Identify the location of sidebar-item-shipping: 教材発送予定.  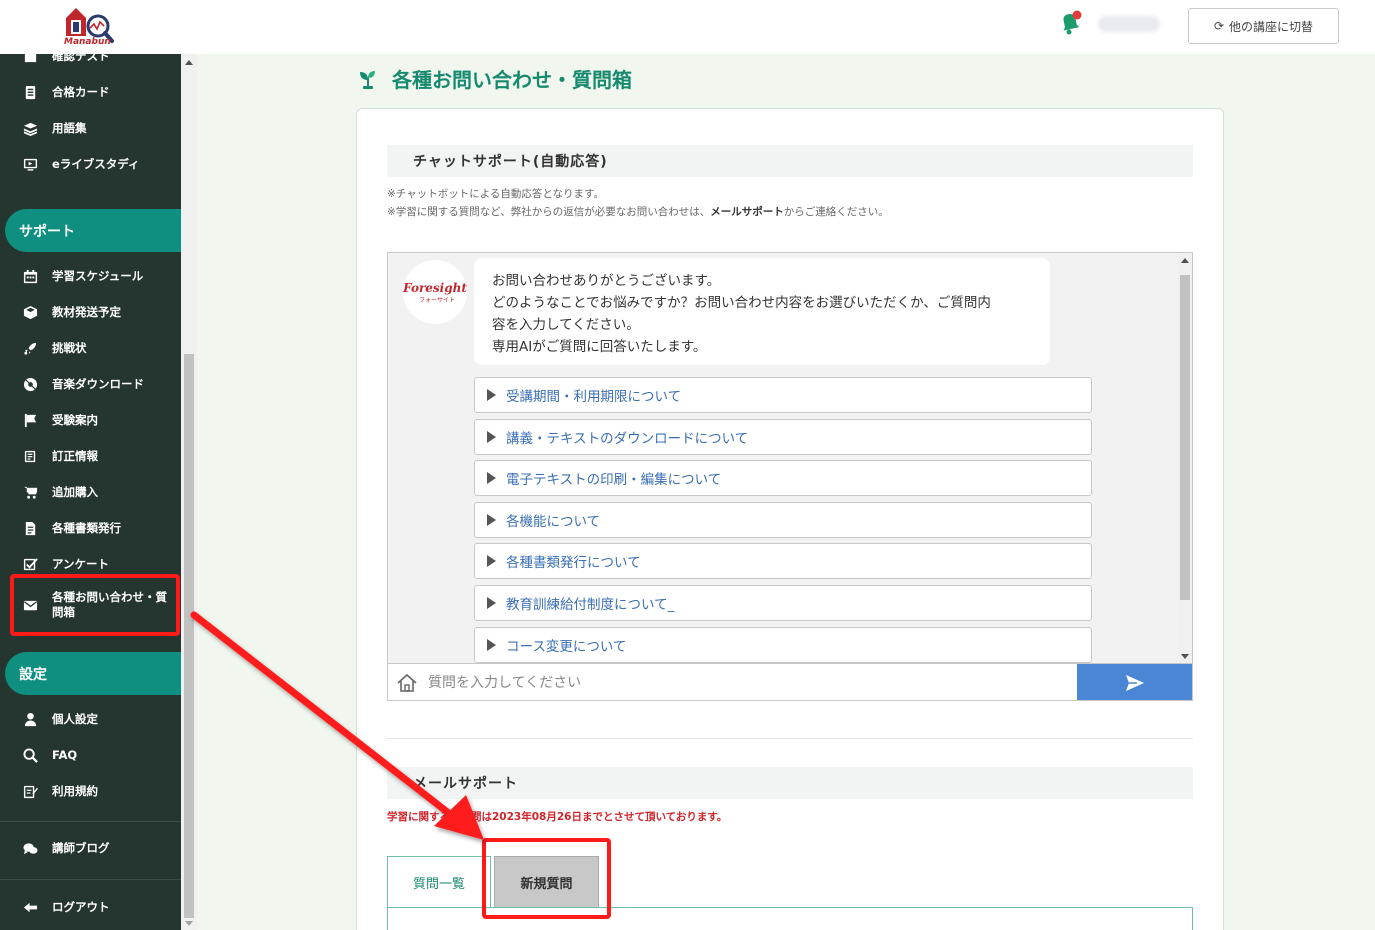
(90, 312).